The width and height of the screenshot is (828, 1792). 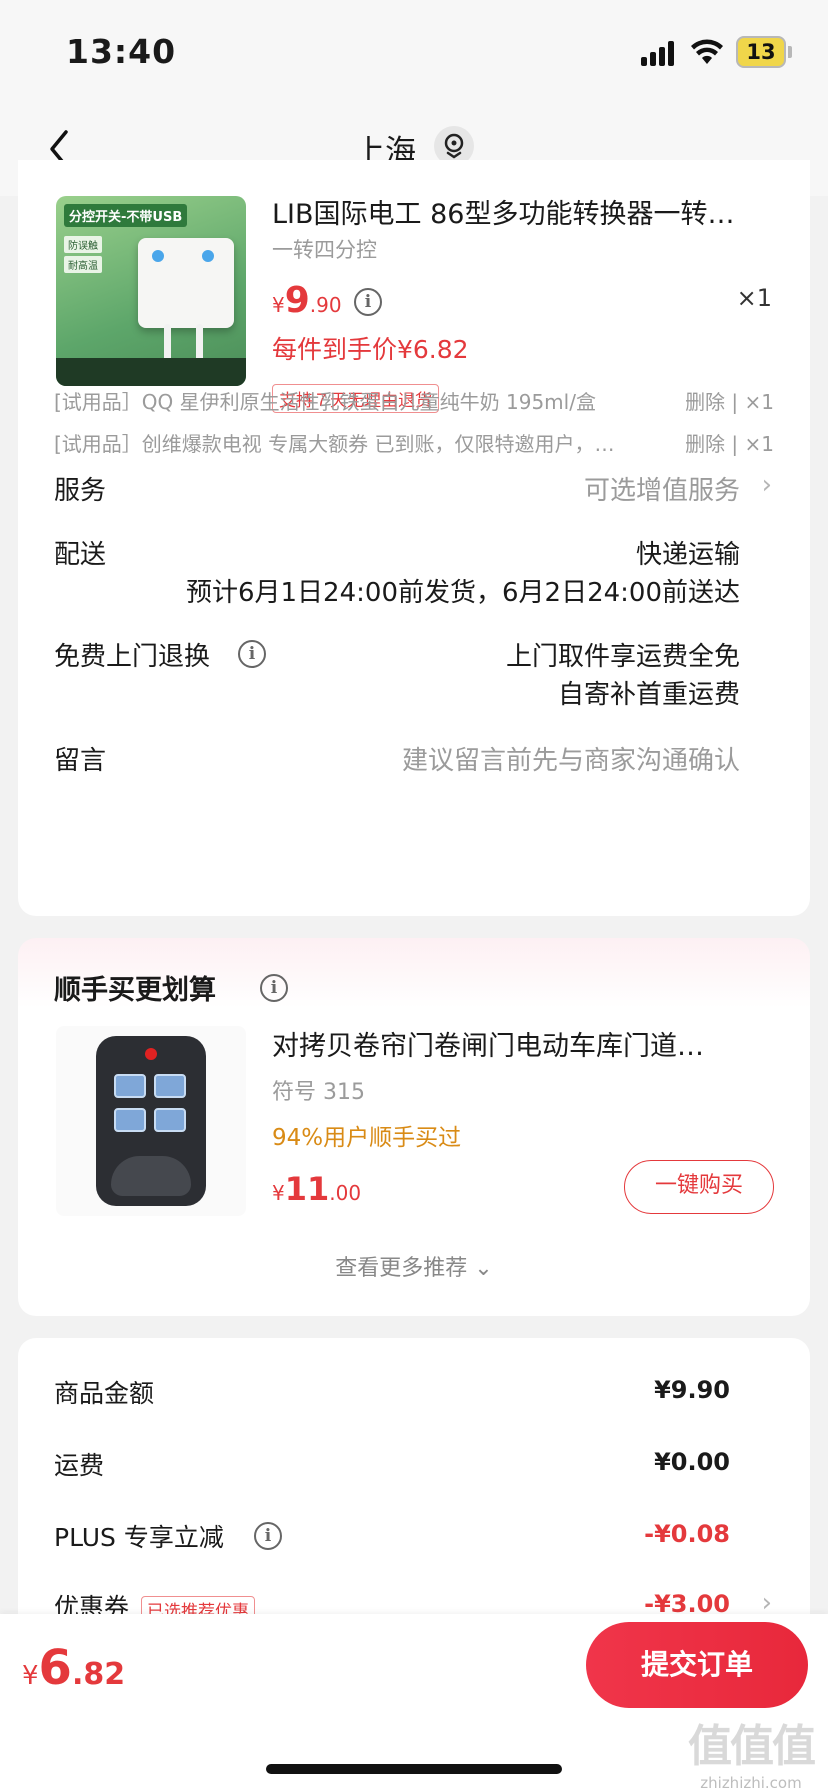 What do you see at coordinates (692, 1462) in the screenshot?
I see `summary-value: ¥0.00` at bounding box center [692, 1462].